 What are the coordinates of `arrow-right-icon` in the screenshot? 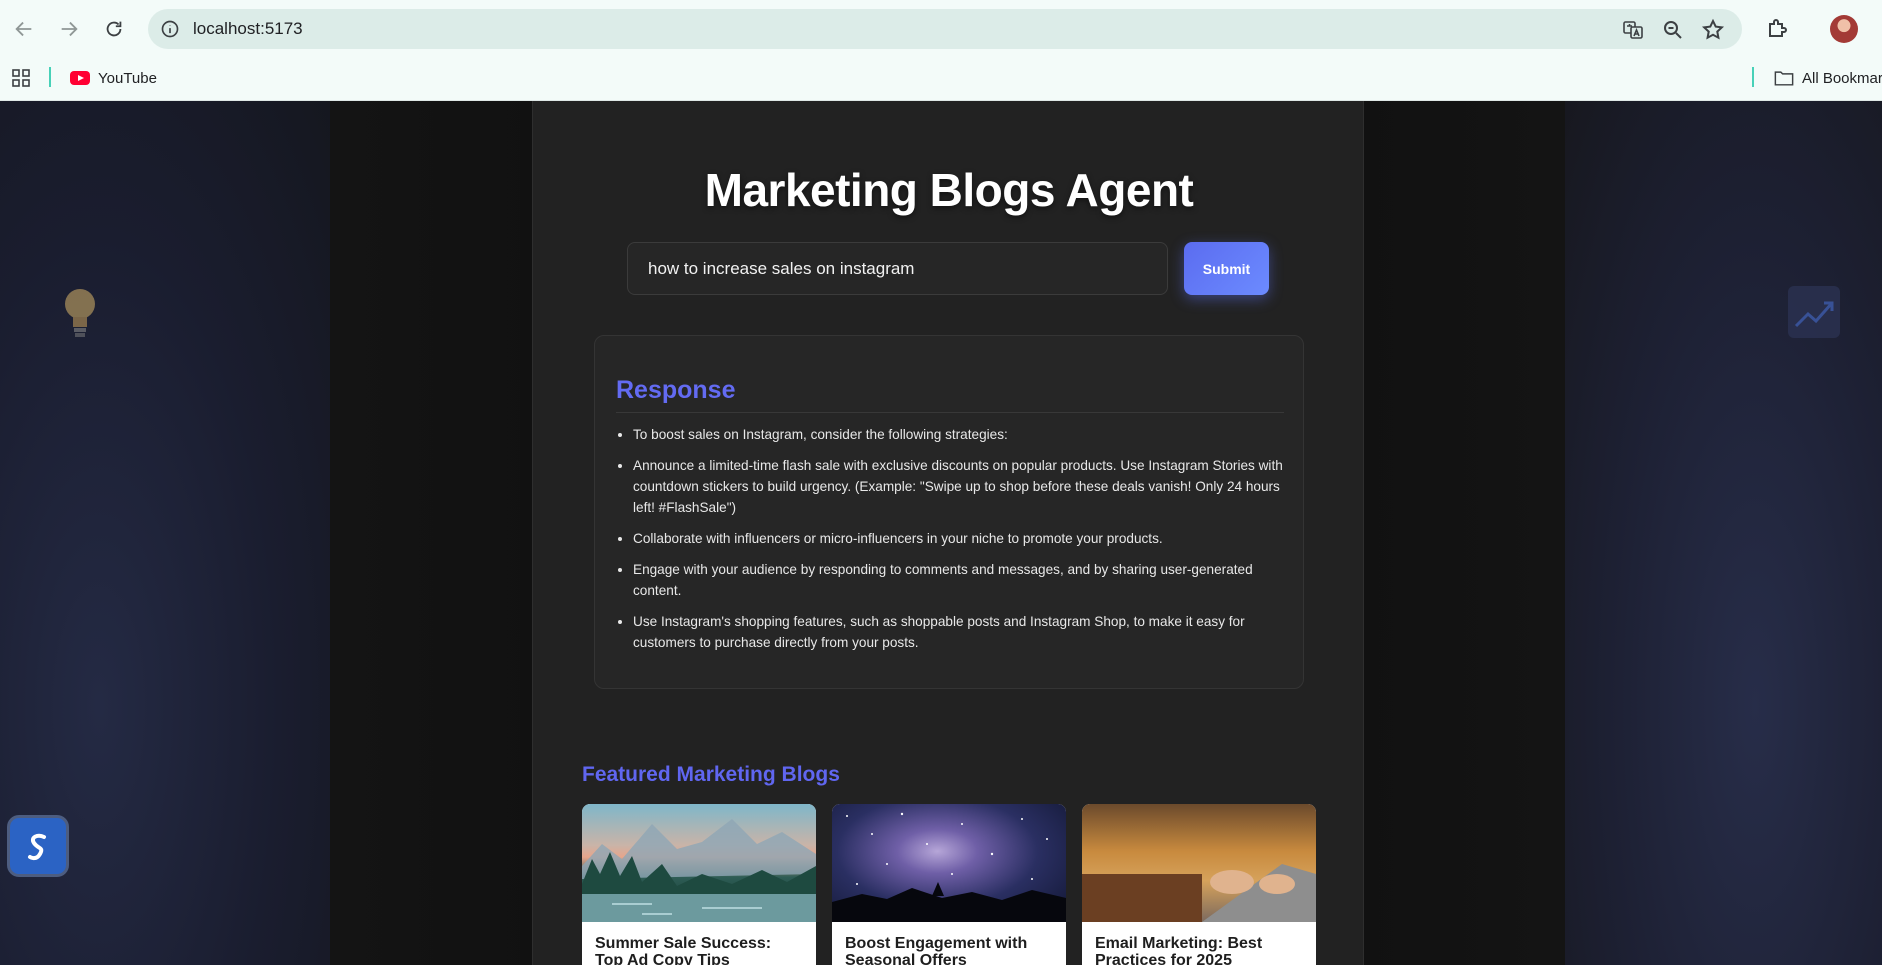 It's located at (69, 29).